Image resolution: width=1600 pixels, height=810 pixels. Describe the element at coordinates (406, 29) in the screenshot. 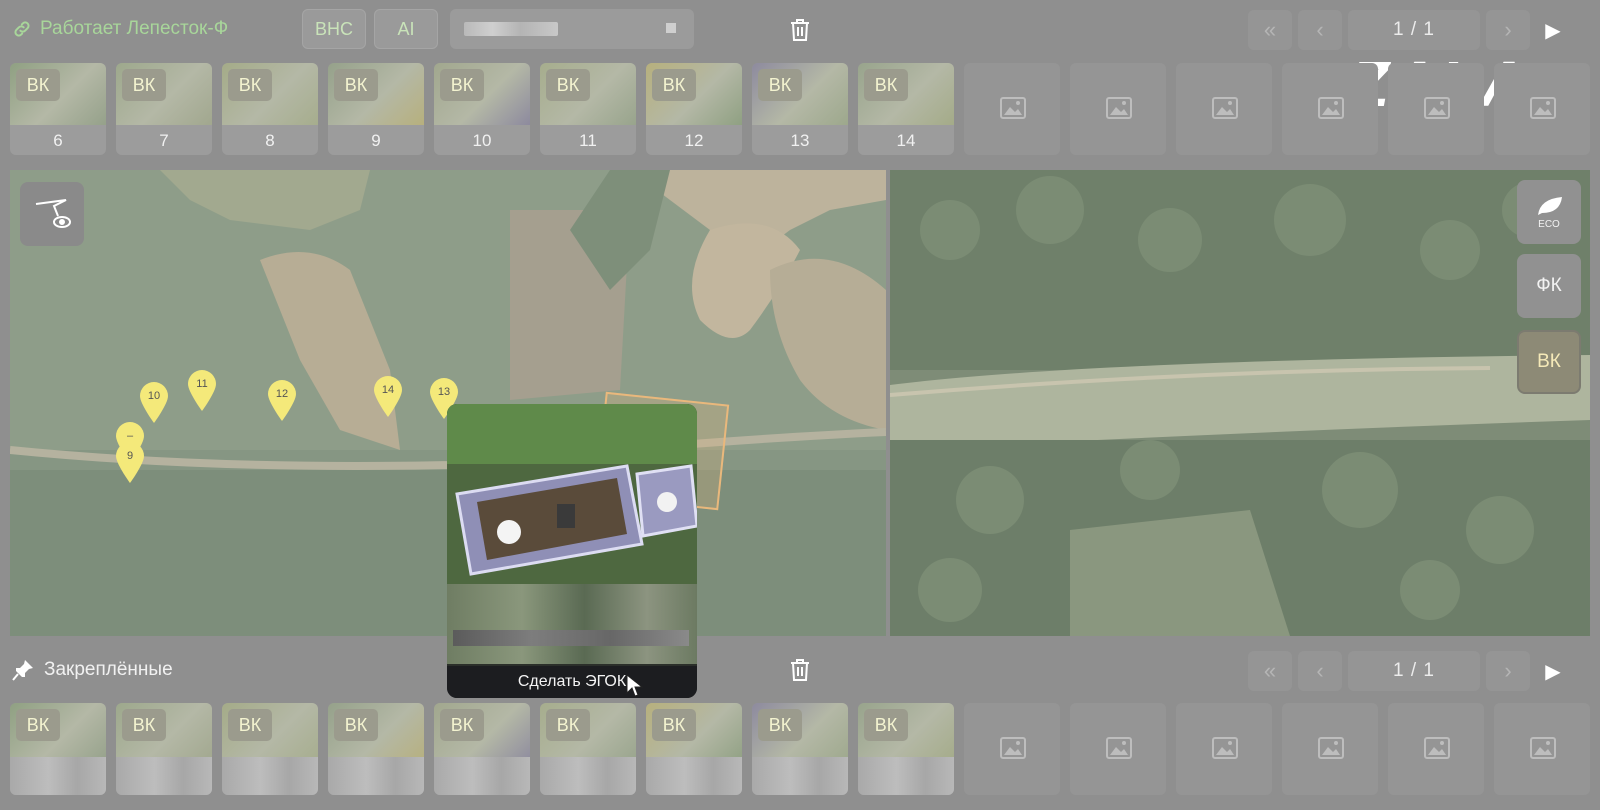

I see `ai-button: AI` at that location.